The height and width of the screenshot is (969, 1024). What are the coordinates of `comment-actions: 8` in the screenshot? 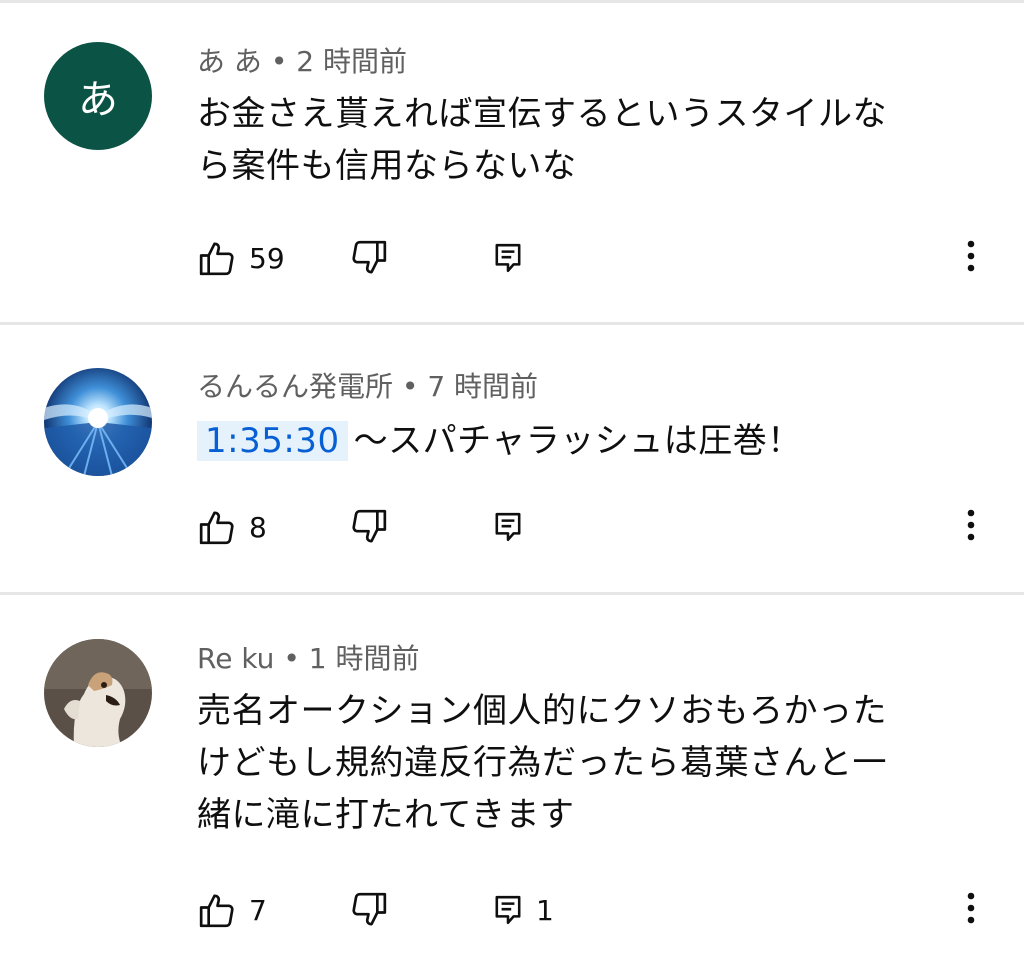 It's located at (610, 527).